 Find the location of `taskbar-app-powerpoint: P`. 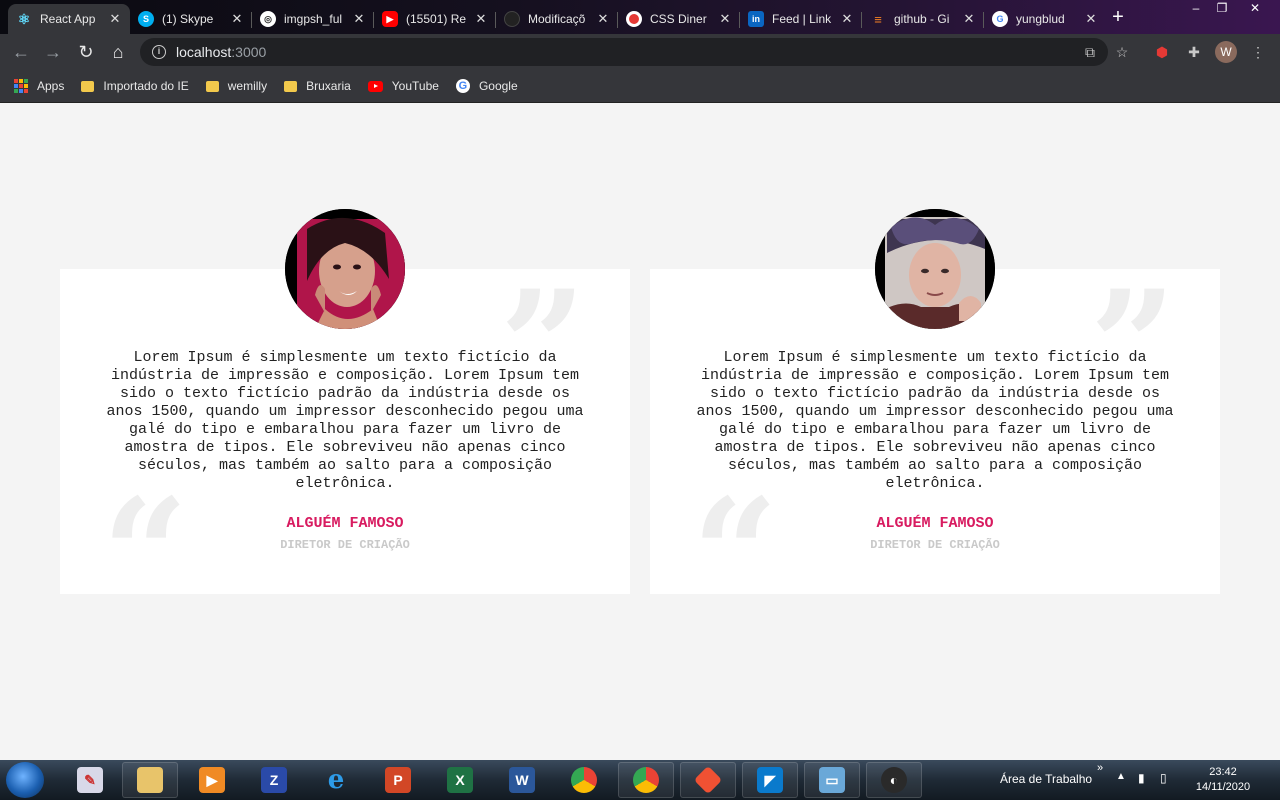

taskbar-app-powerpoint: P is located at coordinates (398, 780).